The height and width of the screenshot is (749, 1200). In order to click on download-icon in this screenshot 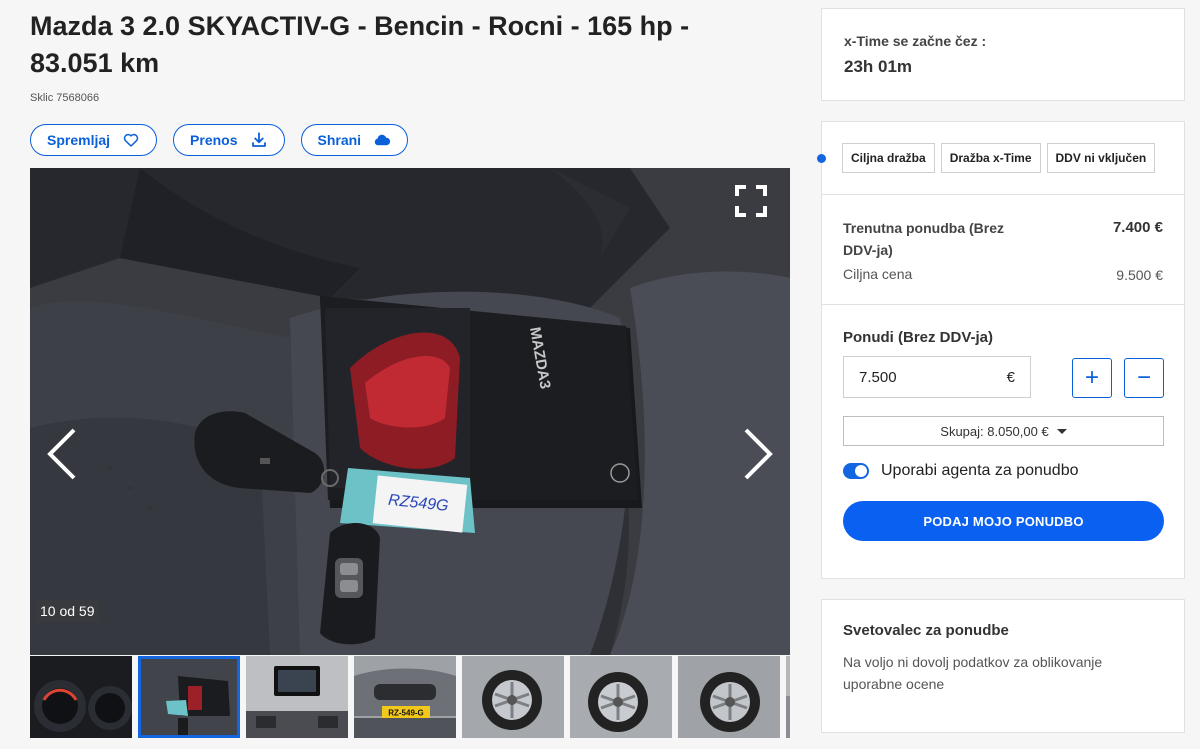, I will do `click(258, 139)`.